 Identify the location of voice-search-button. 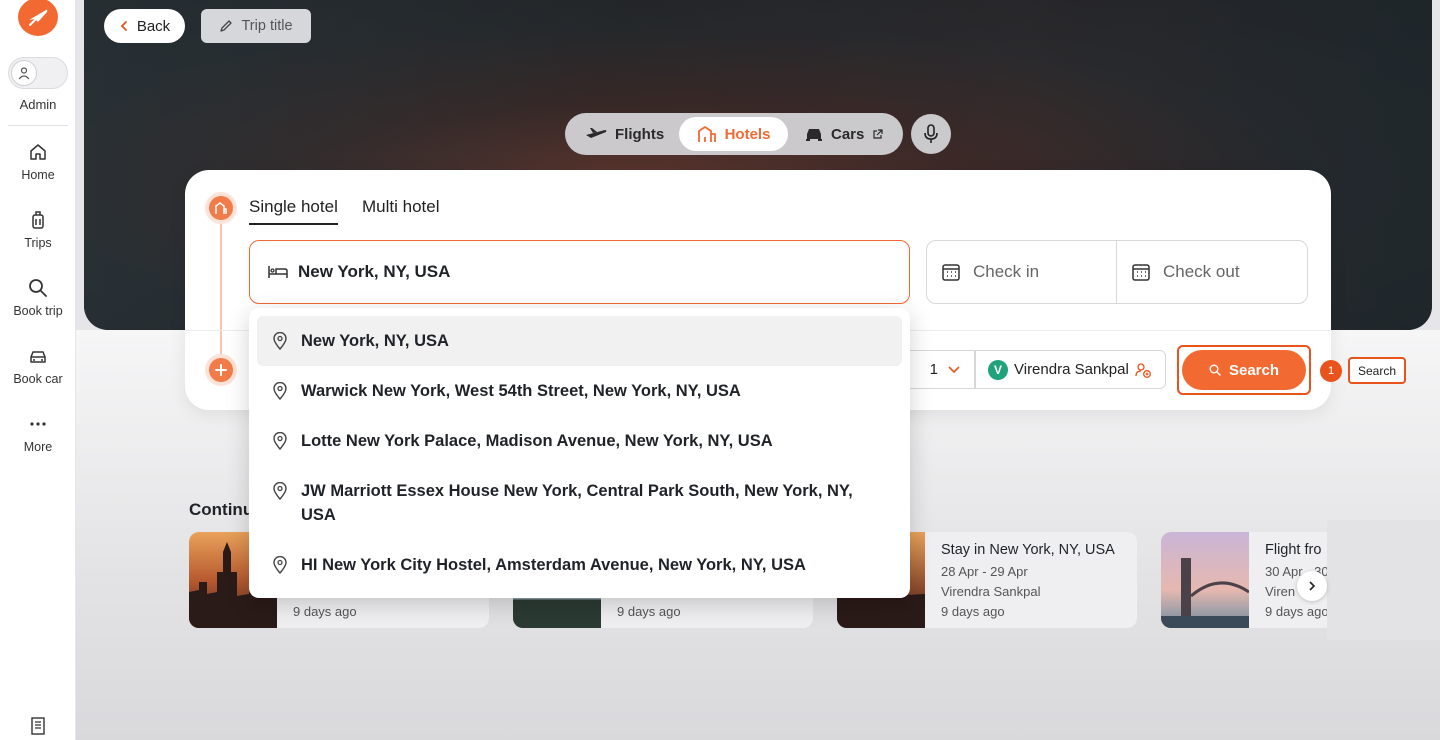
(931, 134).